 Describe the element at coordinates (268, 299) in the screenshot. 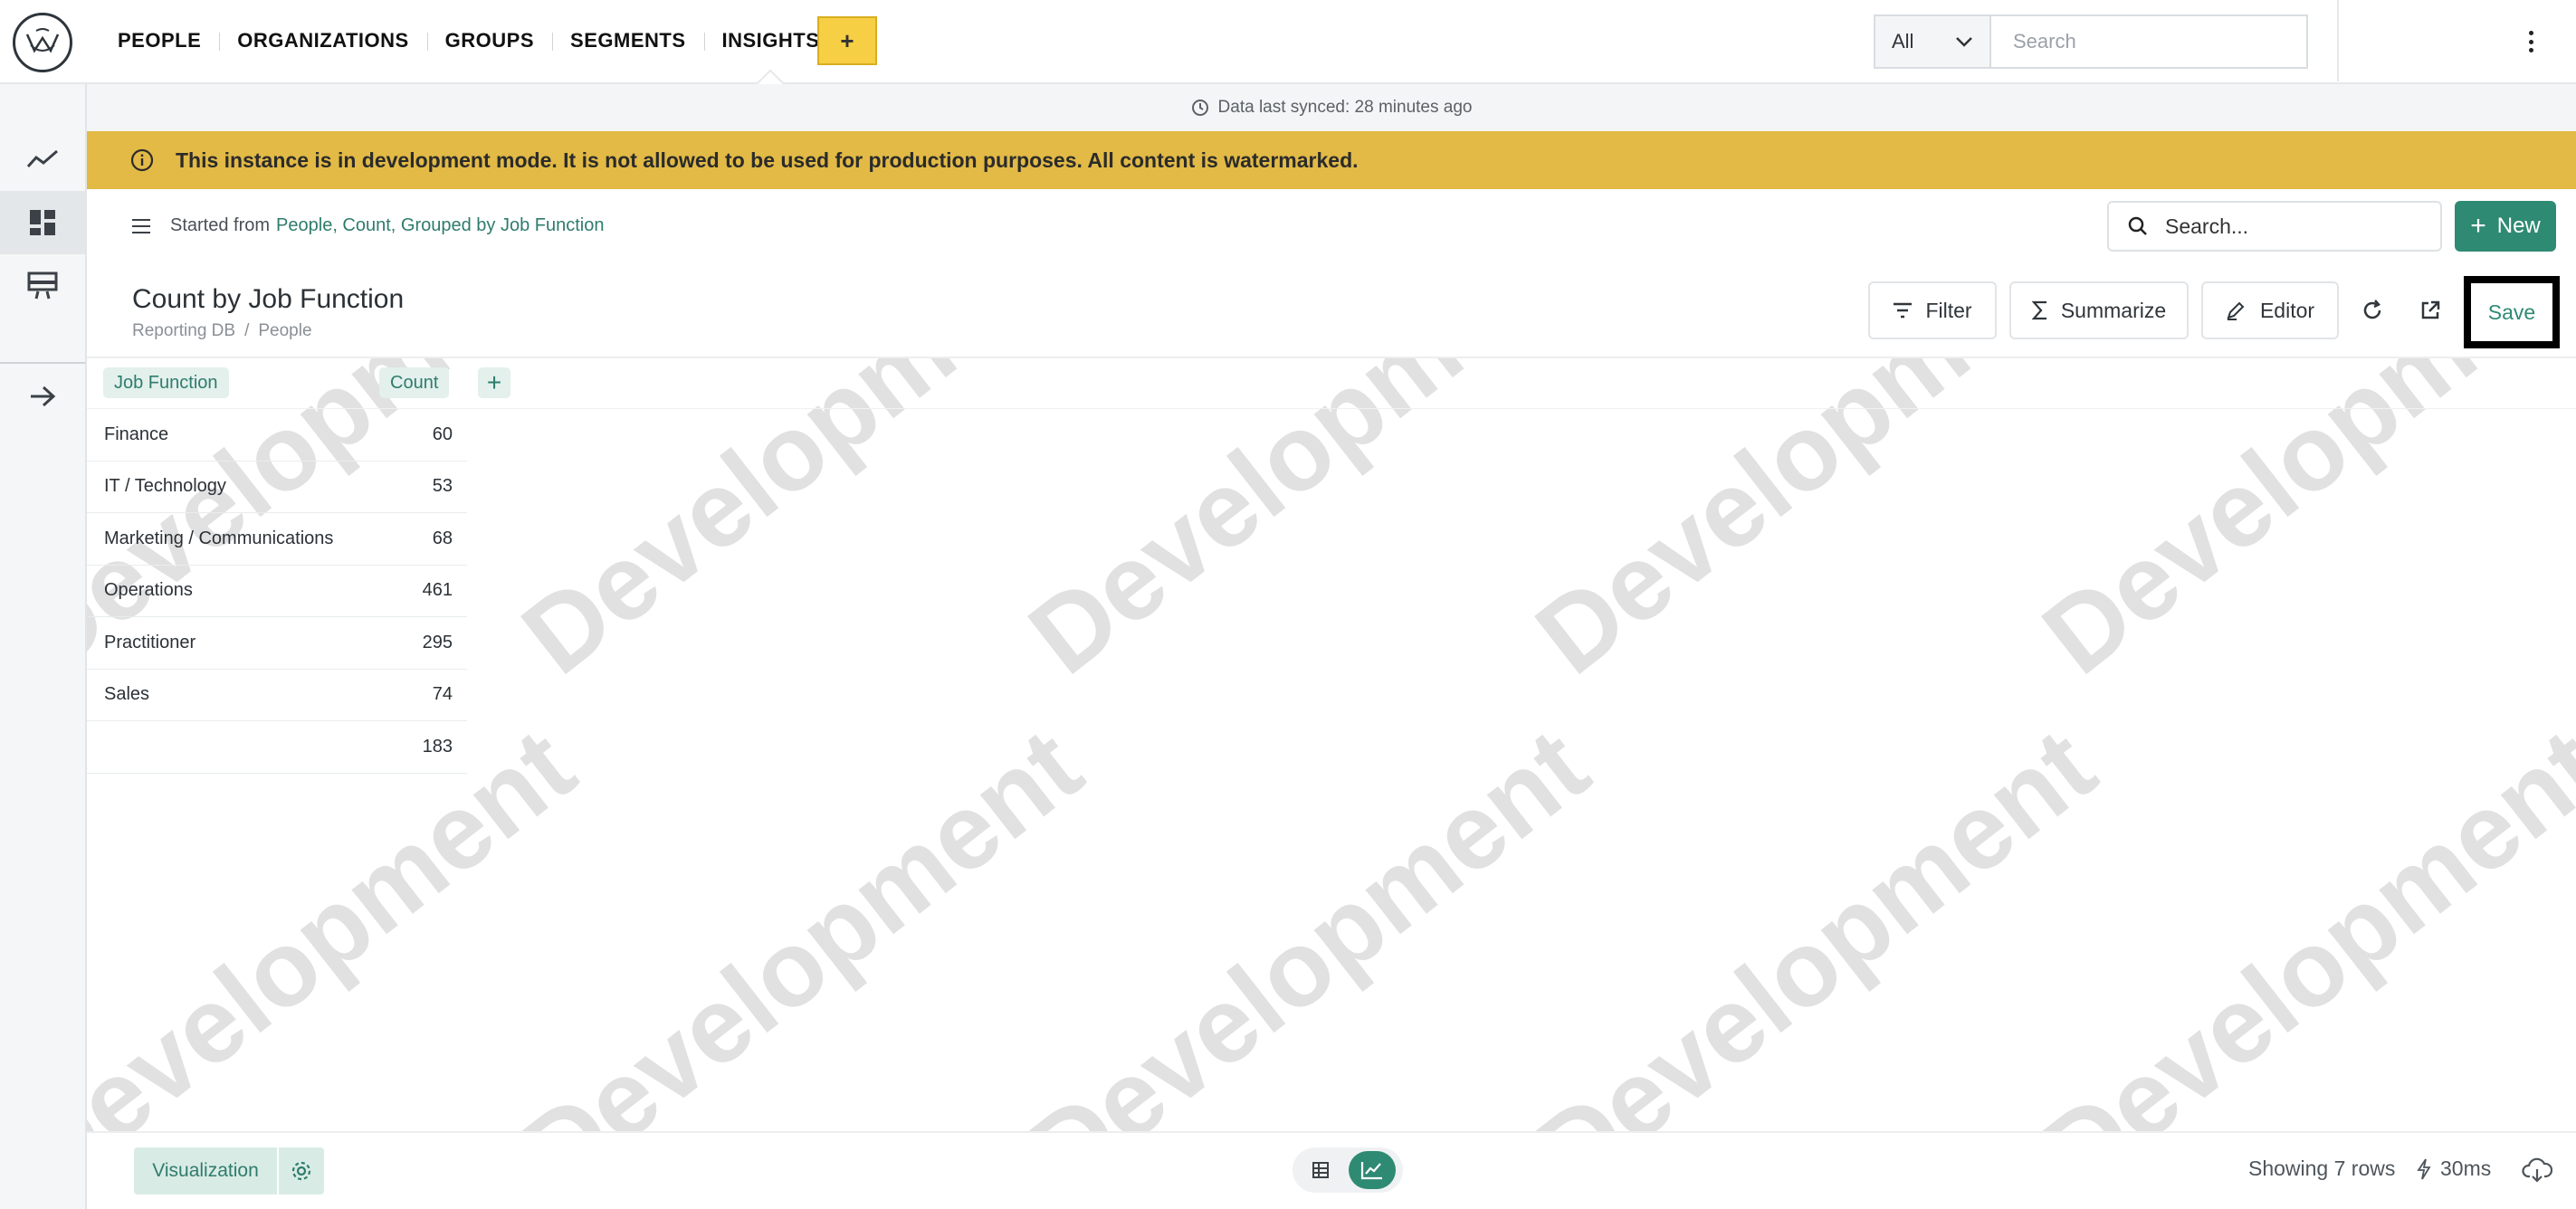

I see `page-title: Count by Job Function` at that location.